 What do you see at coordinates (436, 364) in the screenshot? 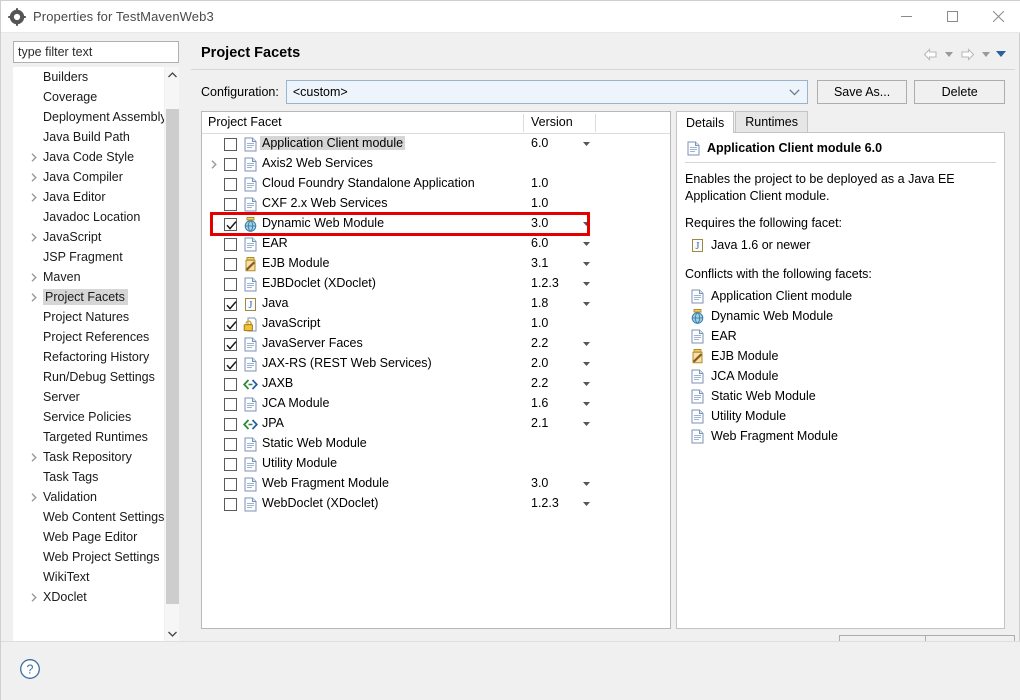
I see `facet-row: JAX-RS (REST Web Services) 2.0` at bounding box center [436, 364].